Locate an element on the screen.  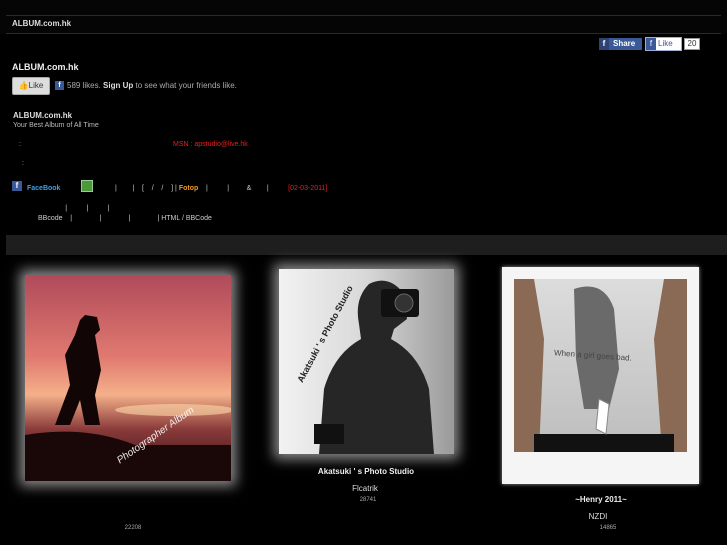
nav-segment: | | [ / / ] | is located at coordinates (147, 188).